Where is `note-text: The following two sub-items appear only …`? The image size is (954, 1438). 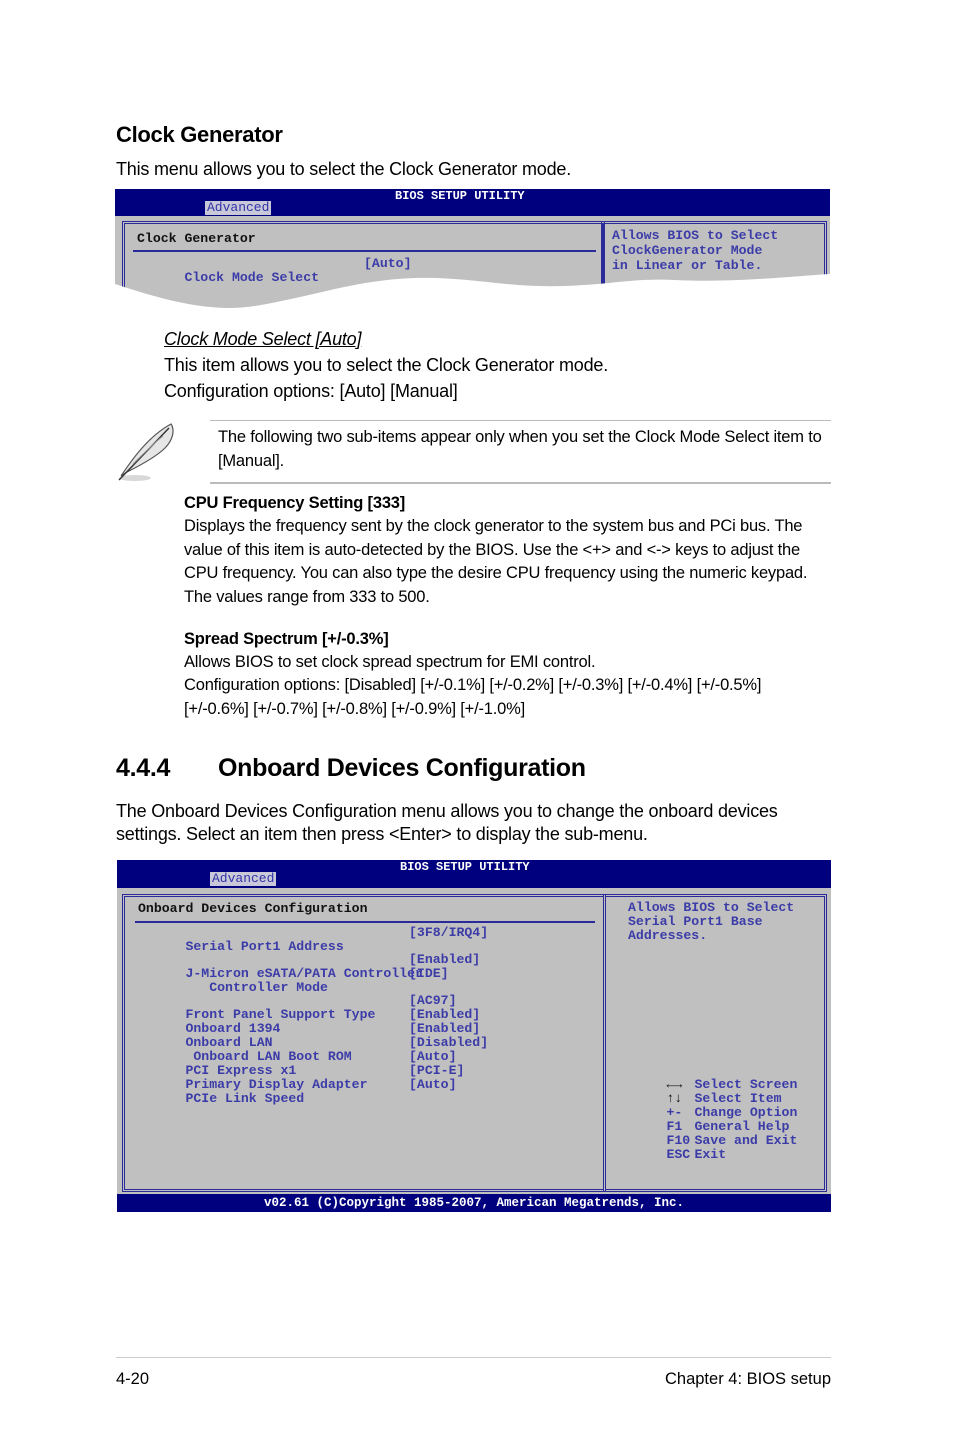 note-text: The following two sub-items appear only … is located at coordinates (520, 449).